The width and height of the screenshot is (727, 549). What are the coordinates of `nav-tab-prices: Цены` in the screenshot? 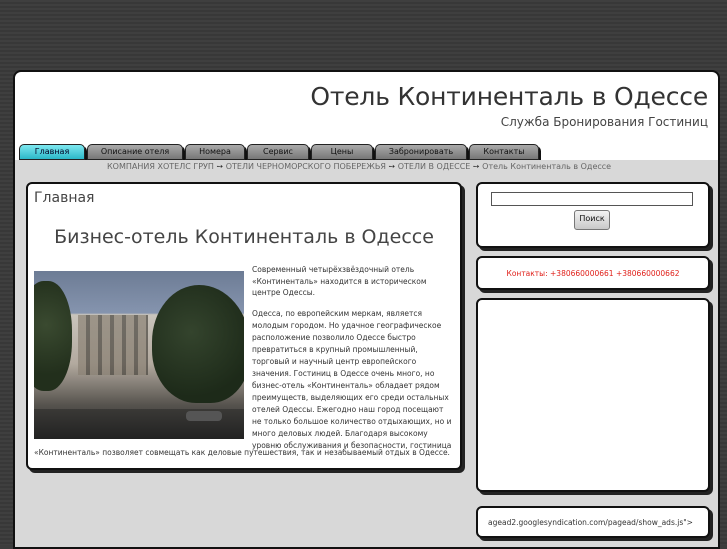 It's located at (342, 152).